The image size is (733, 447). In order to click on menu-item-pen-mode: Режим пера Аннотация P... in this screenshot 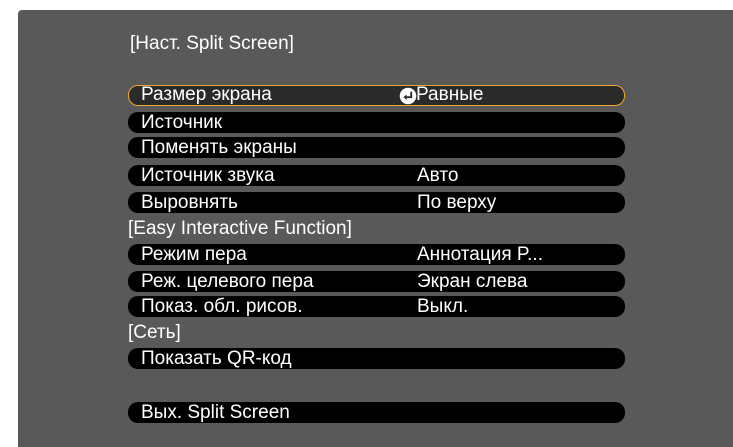, I will do `click(376, 254)`.